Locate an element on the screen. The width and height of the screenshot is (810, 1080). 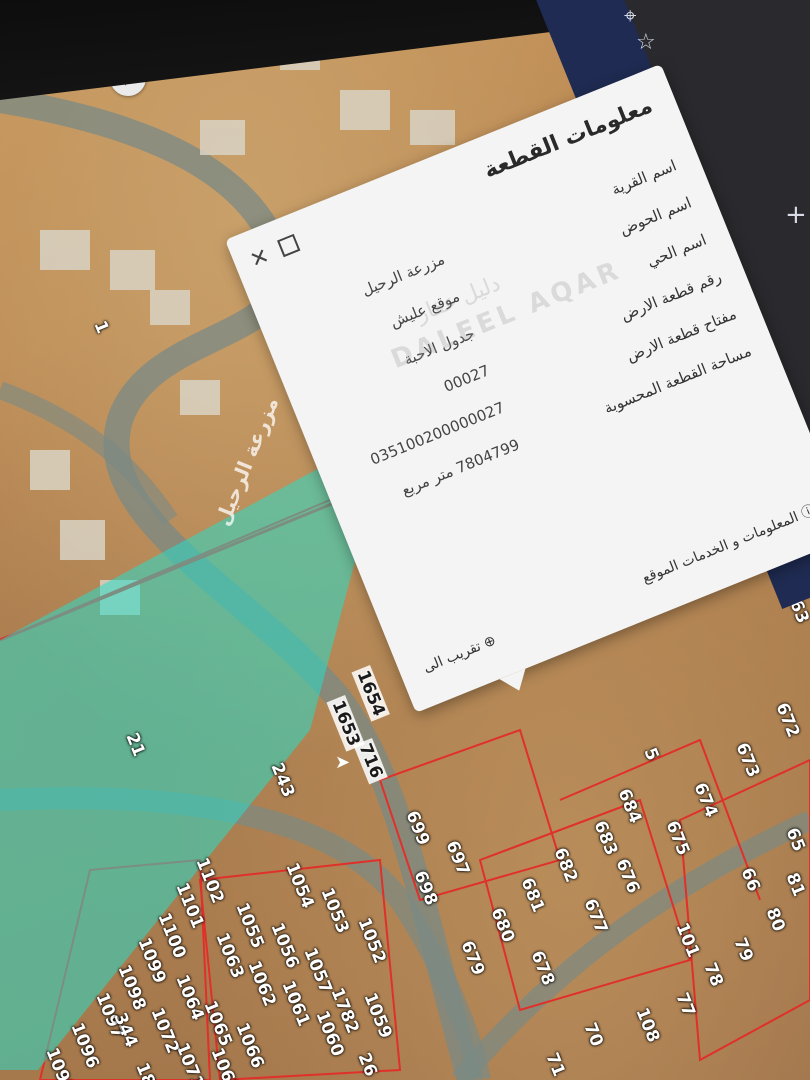
close-icon: ✕ is located at coordinates (260, 259).